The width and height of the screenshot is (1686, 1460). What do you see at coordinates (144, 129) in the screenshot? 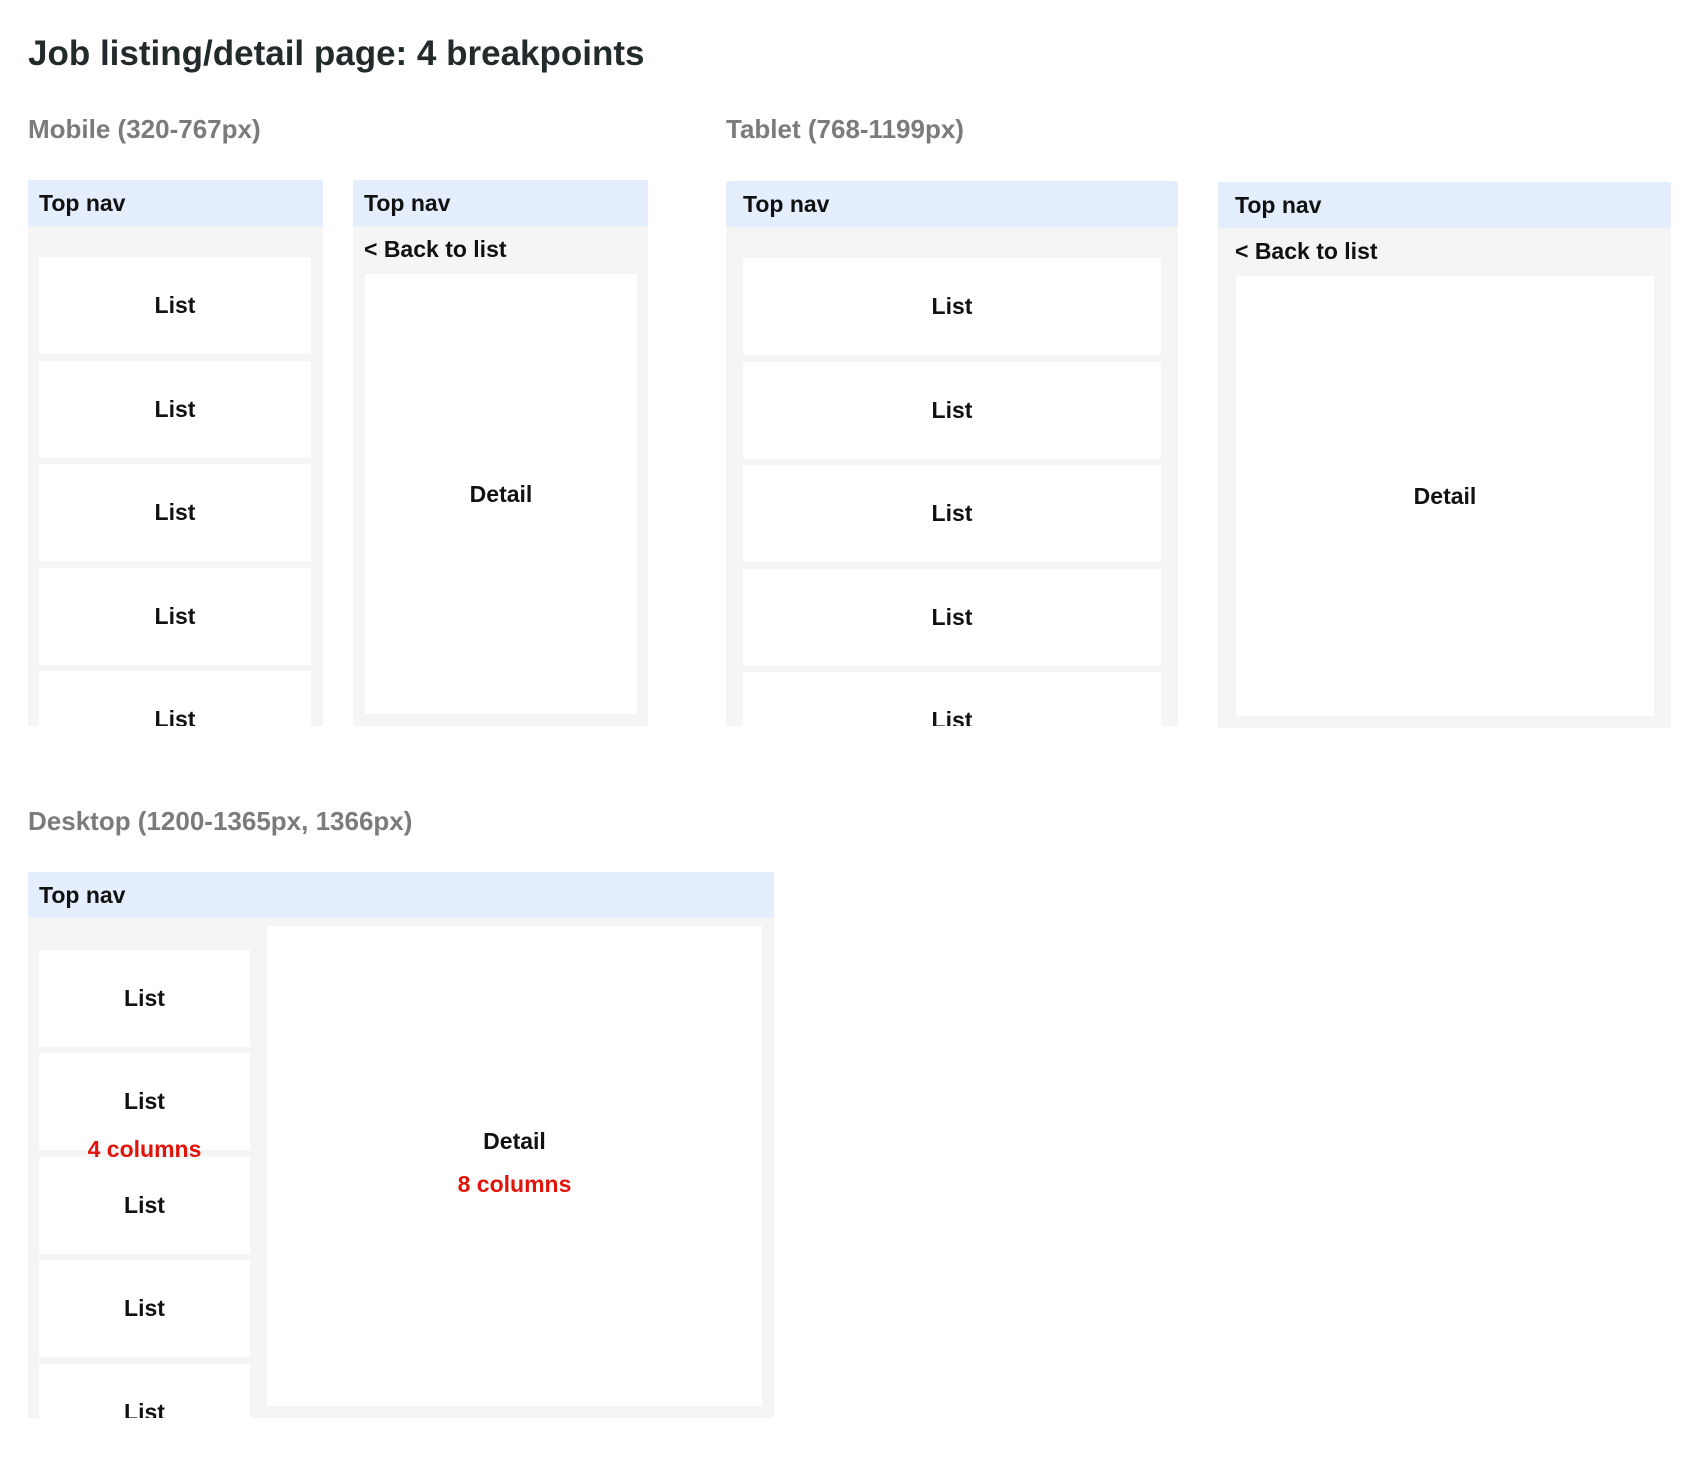
I see `mobile-section-title: Mobile (320-767px)` at bounding box center [144, 129].